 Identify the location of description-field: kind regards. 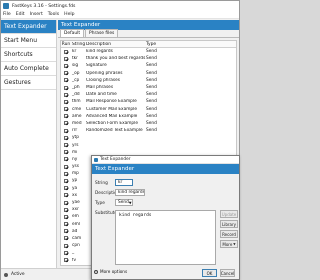
(130, 192).